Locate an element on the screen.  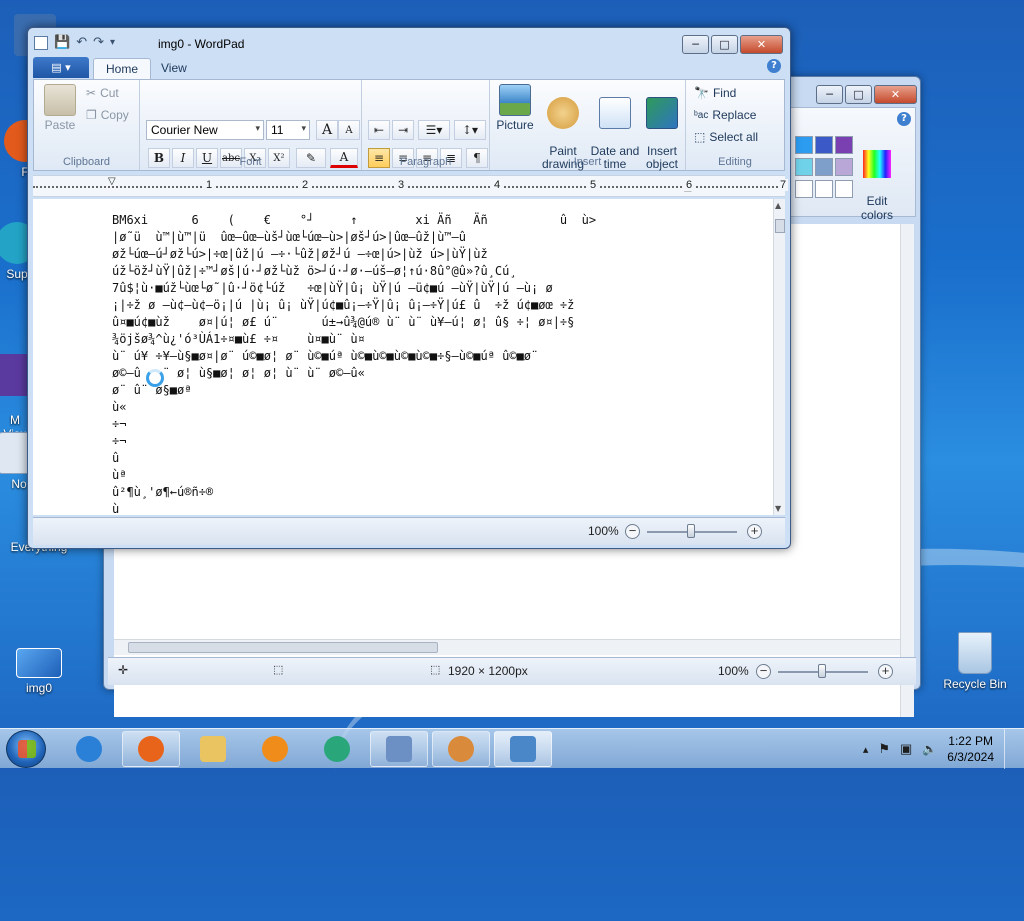
maximize-button: □ is located at coordinates (724, 44).